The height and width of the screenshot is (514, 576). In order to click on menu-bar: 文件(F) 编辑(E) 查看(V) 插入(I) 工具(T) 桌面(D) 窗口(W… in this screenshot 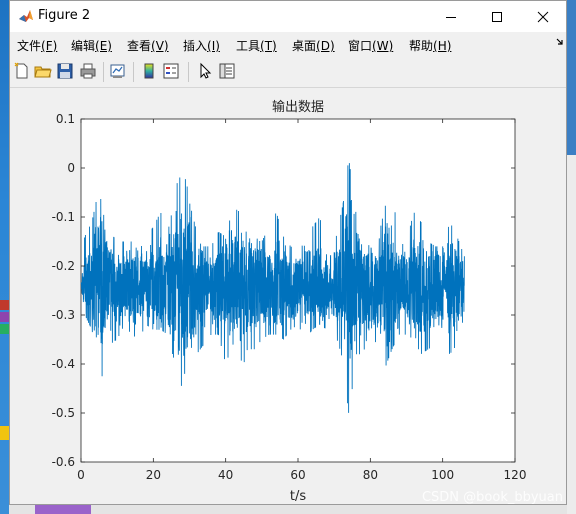, I will do `click(288, 44)`.